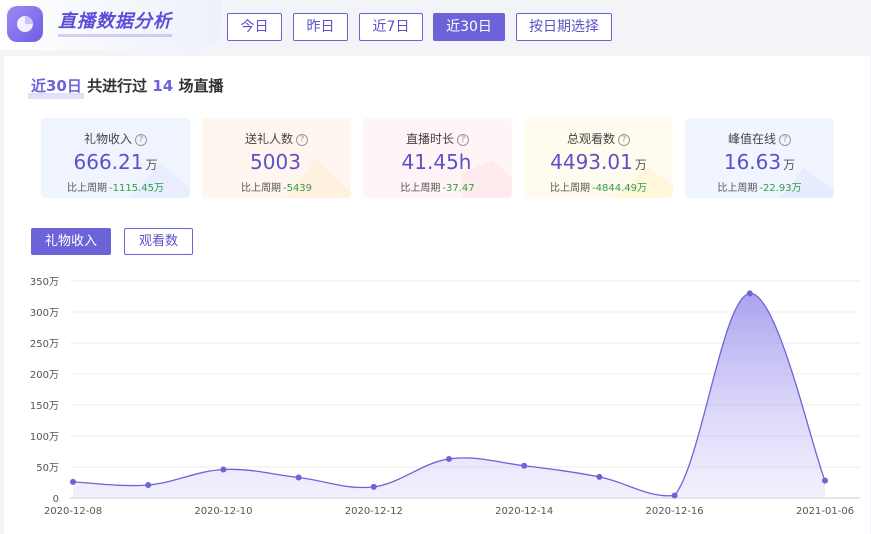  What do you see at coordinates (44, 437) in the screenshot?
I see `y-tick-label: 100万` at bounding box center [44, 437].